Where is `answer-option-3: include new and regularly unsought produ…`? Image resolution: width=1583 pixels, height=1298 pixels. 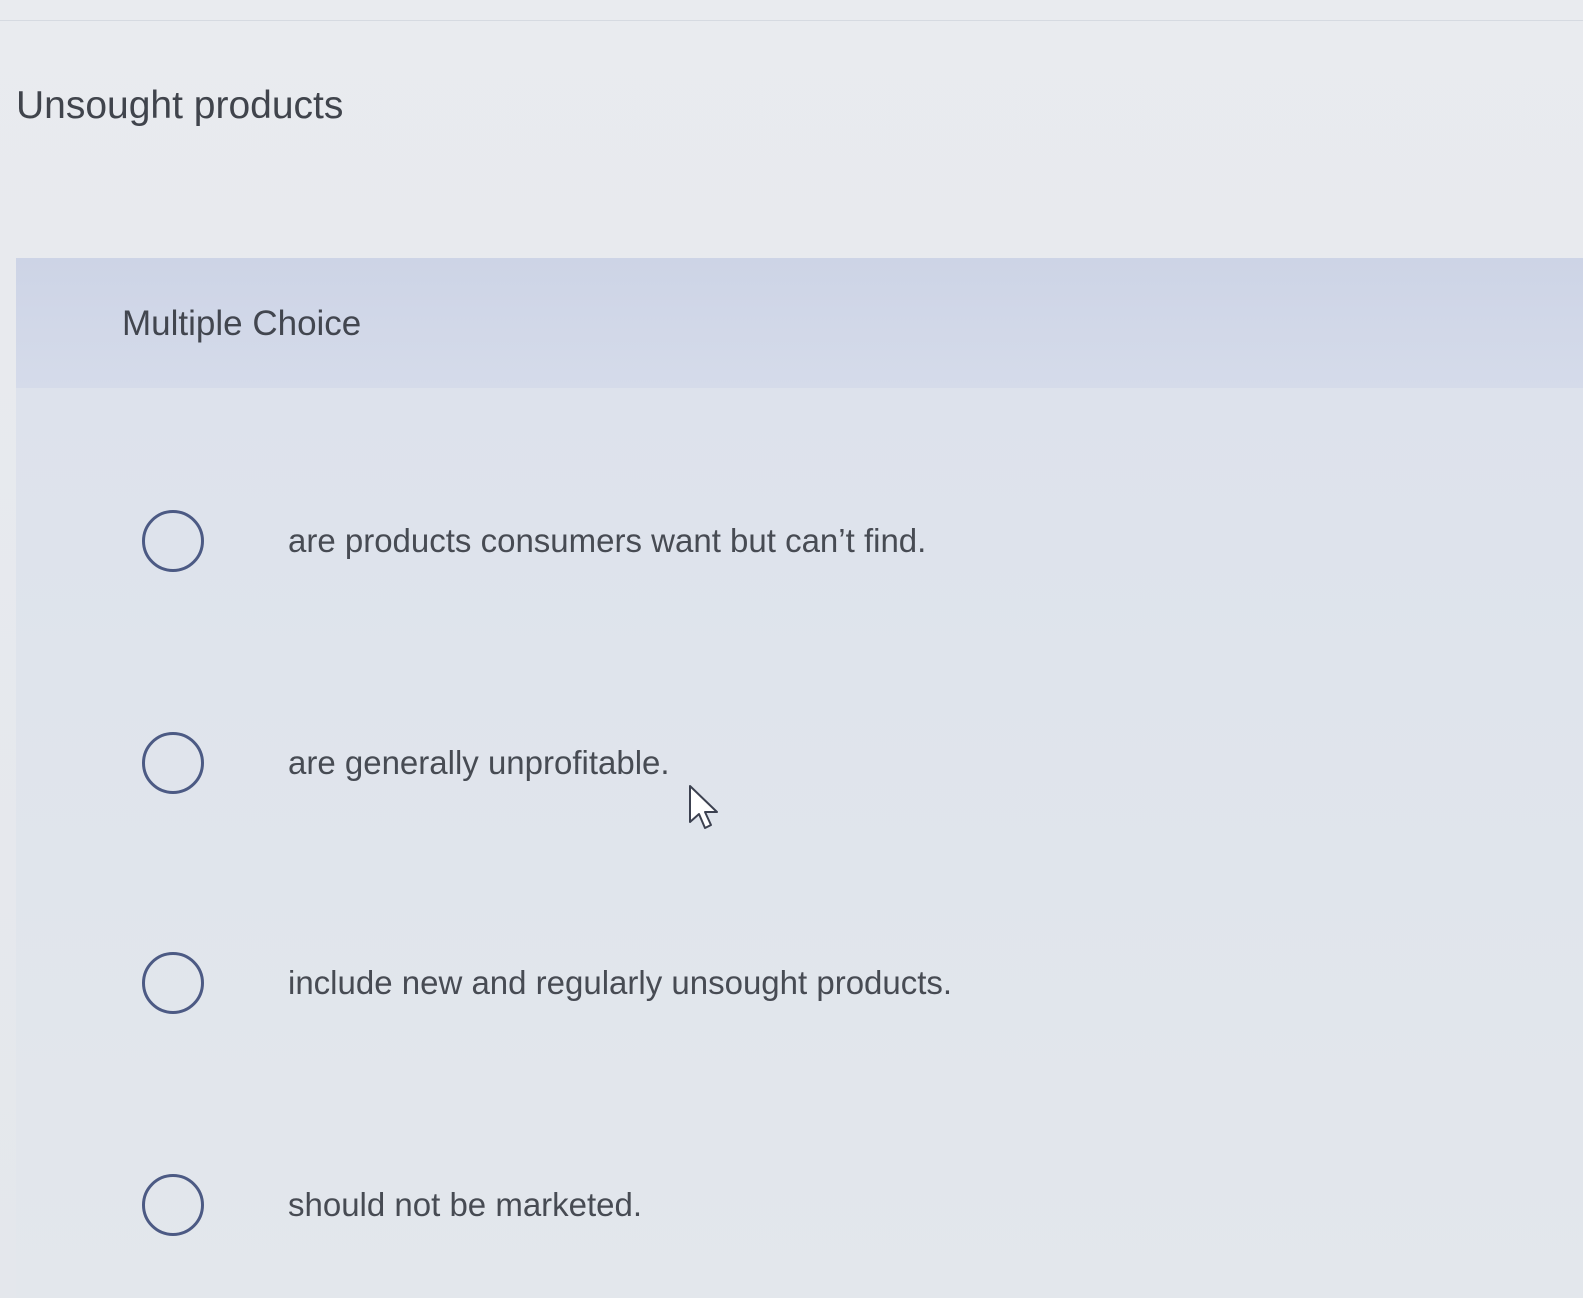 answer-option-3: include new and regularly unsought produ… is located at coordinates (692, 986).